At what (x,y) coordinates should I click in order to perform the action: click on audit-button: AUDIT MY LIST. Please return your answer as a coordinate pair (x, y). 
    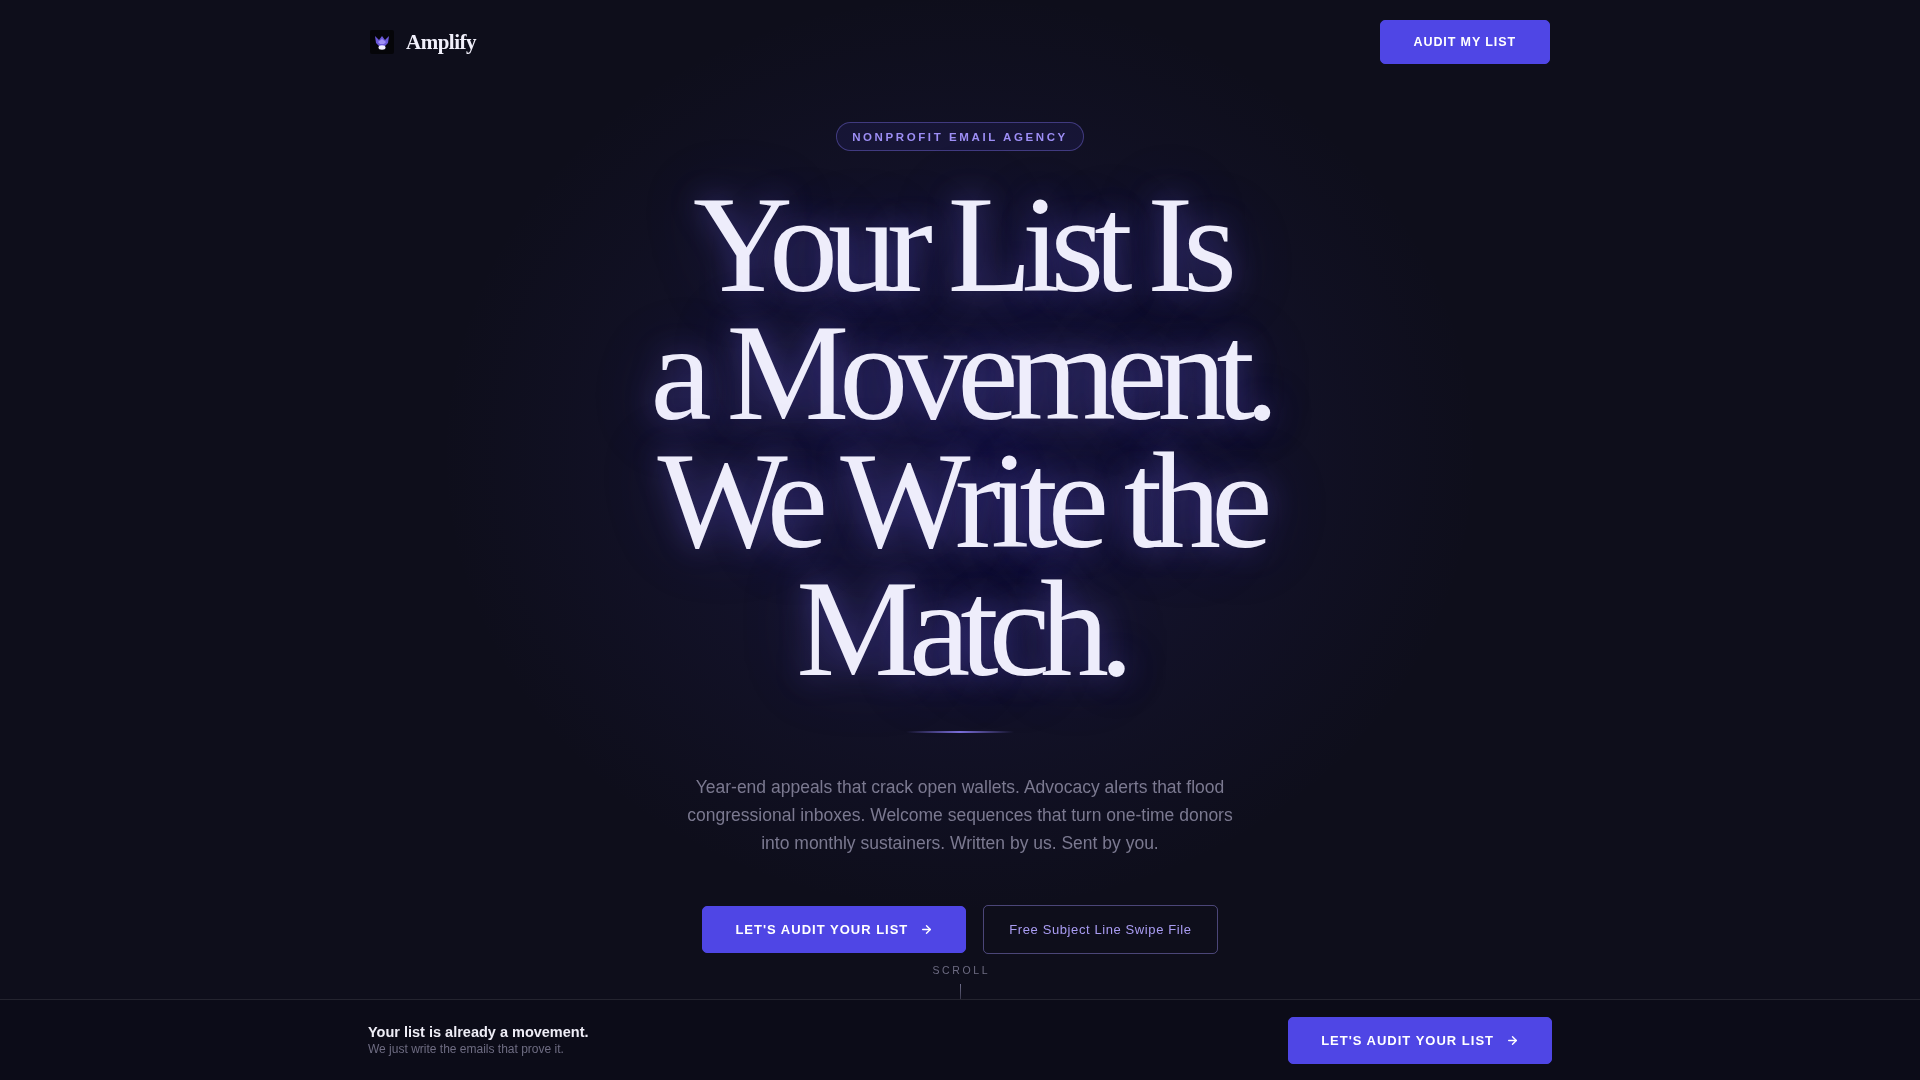
    Looking at the image, I should click on (1464, 42).